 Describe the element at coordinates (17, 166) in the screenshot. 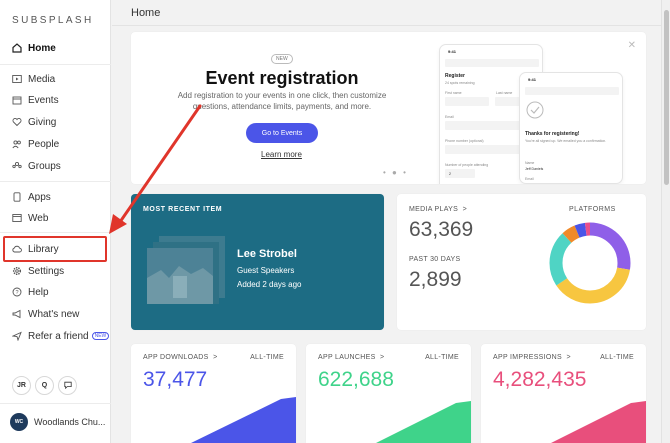

I see `groups-icon` at that location.